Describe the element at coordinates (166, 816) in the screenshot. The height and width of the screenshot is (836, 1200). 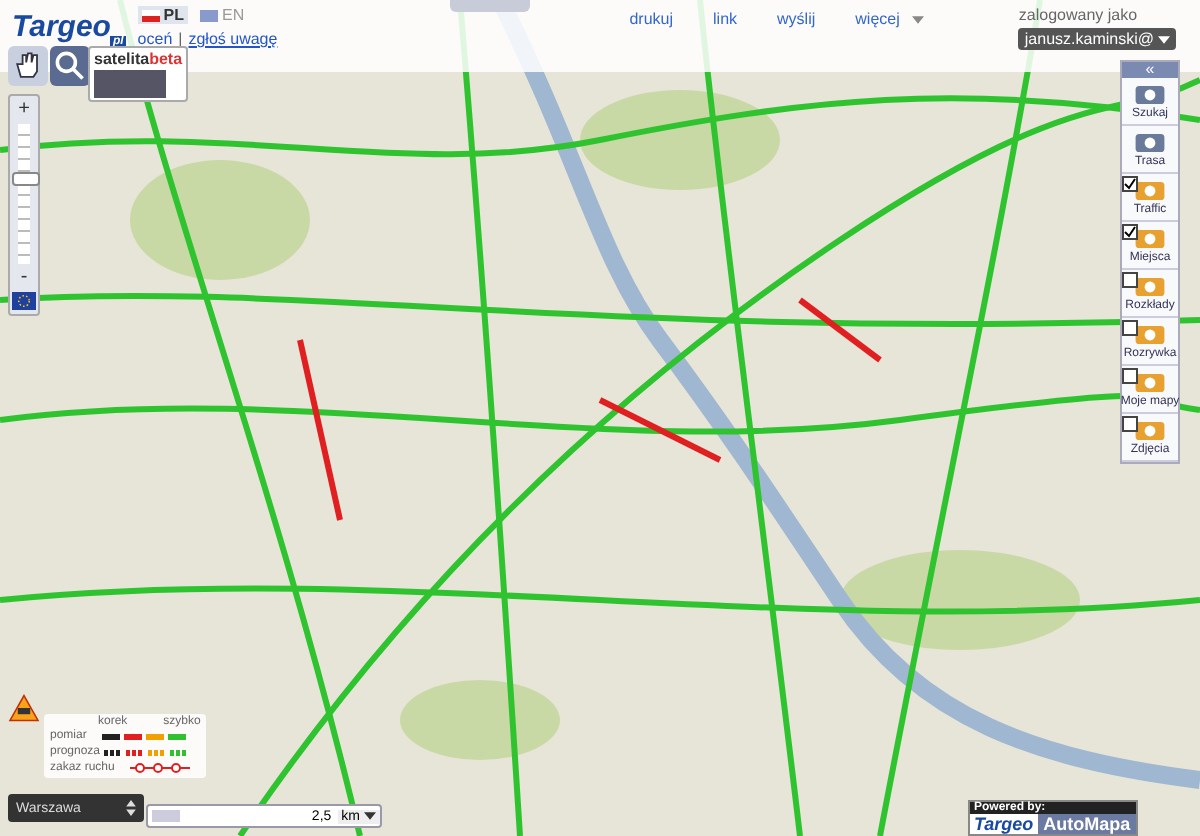
I see `scale-handle` at that location.